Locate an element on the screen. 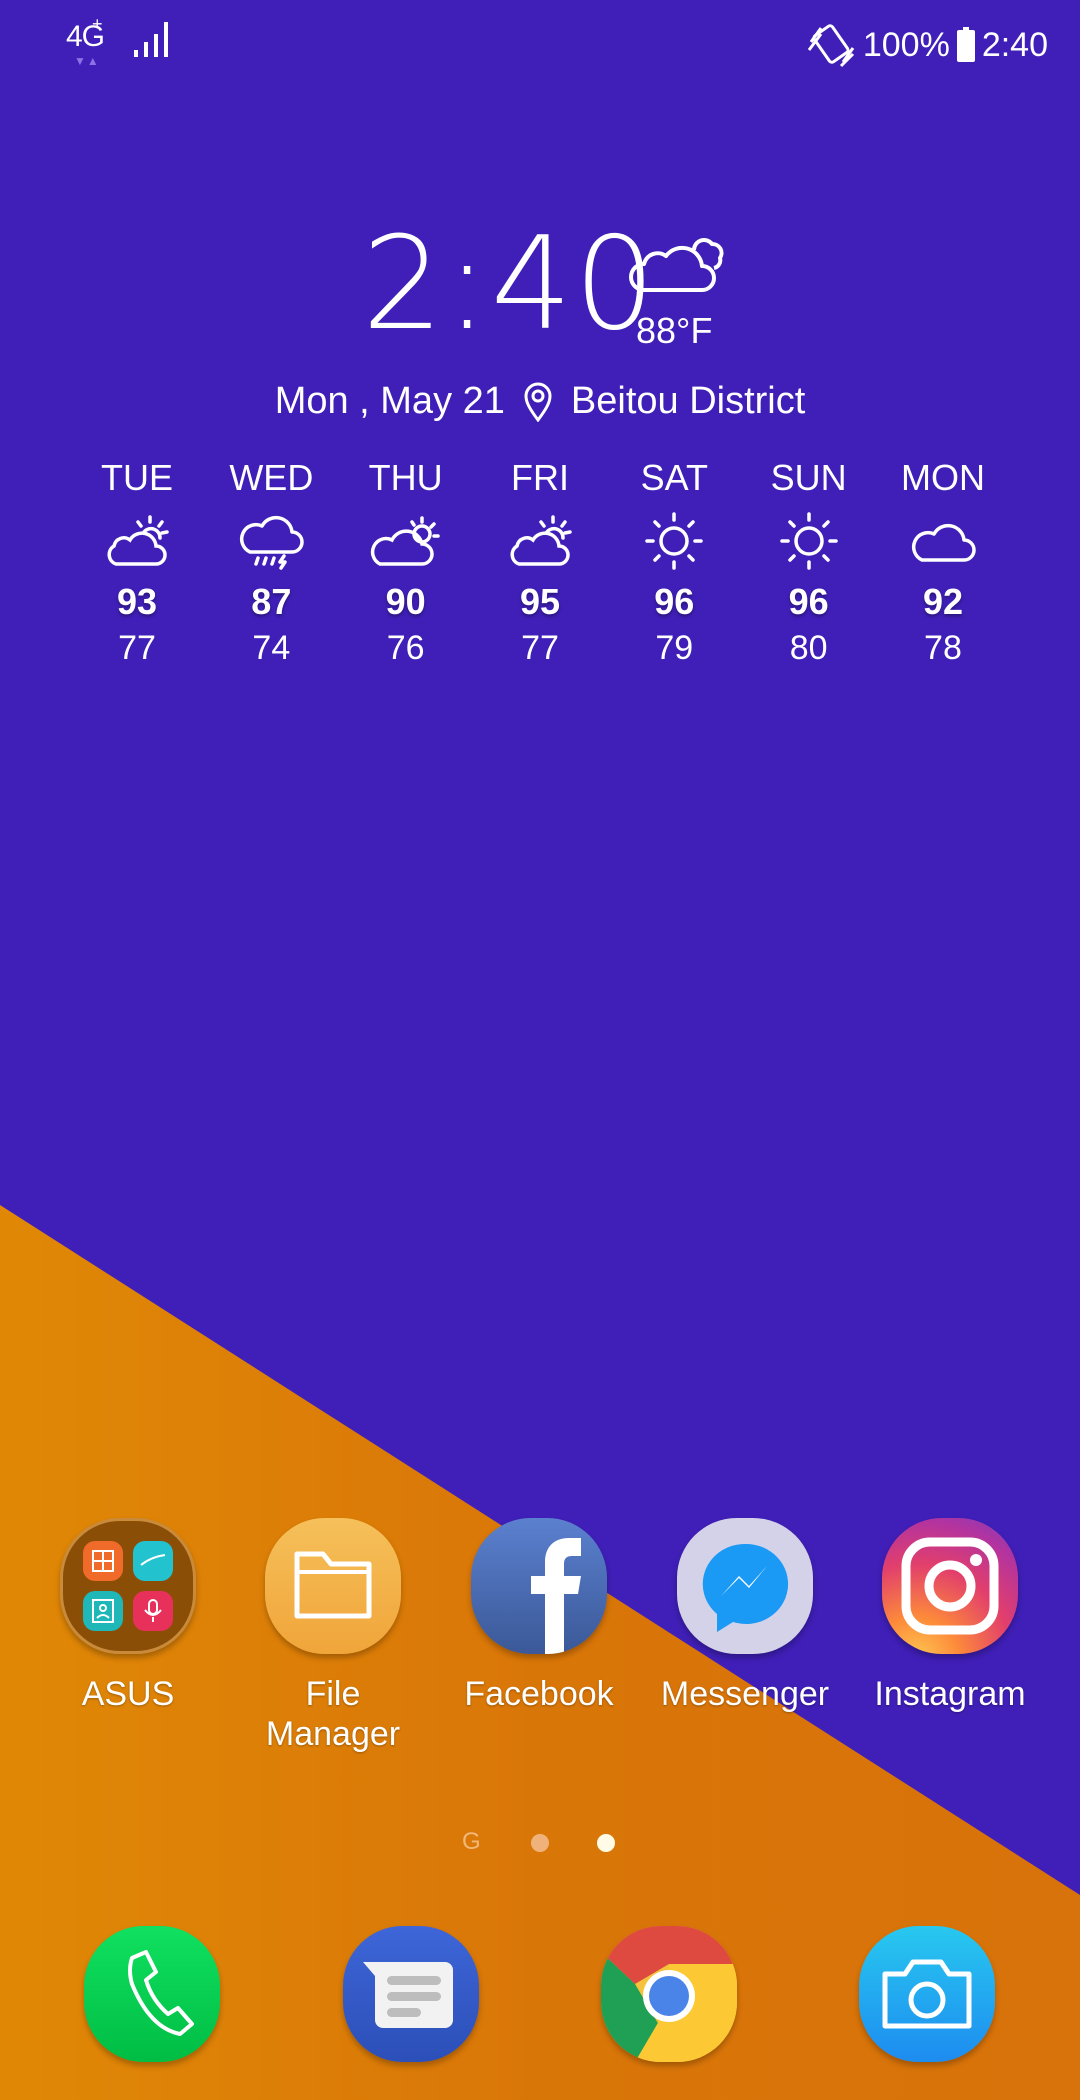 Image resolution: width=1080 pixels, height=2100 pixels. folder-icon is located at coordinates (128, 1586).